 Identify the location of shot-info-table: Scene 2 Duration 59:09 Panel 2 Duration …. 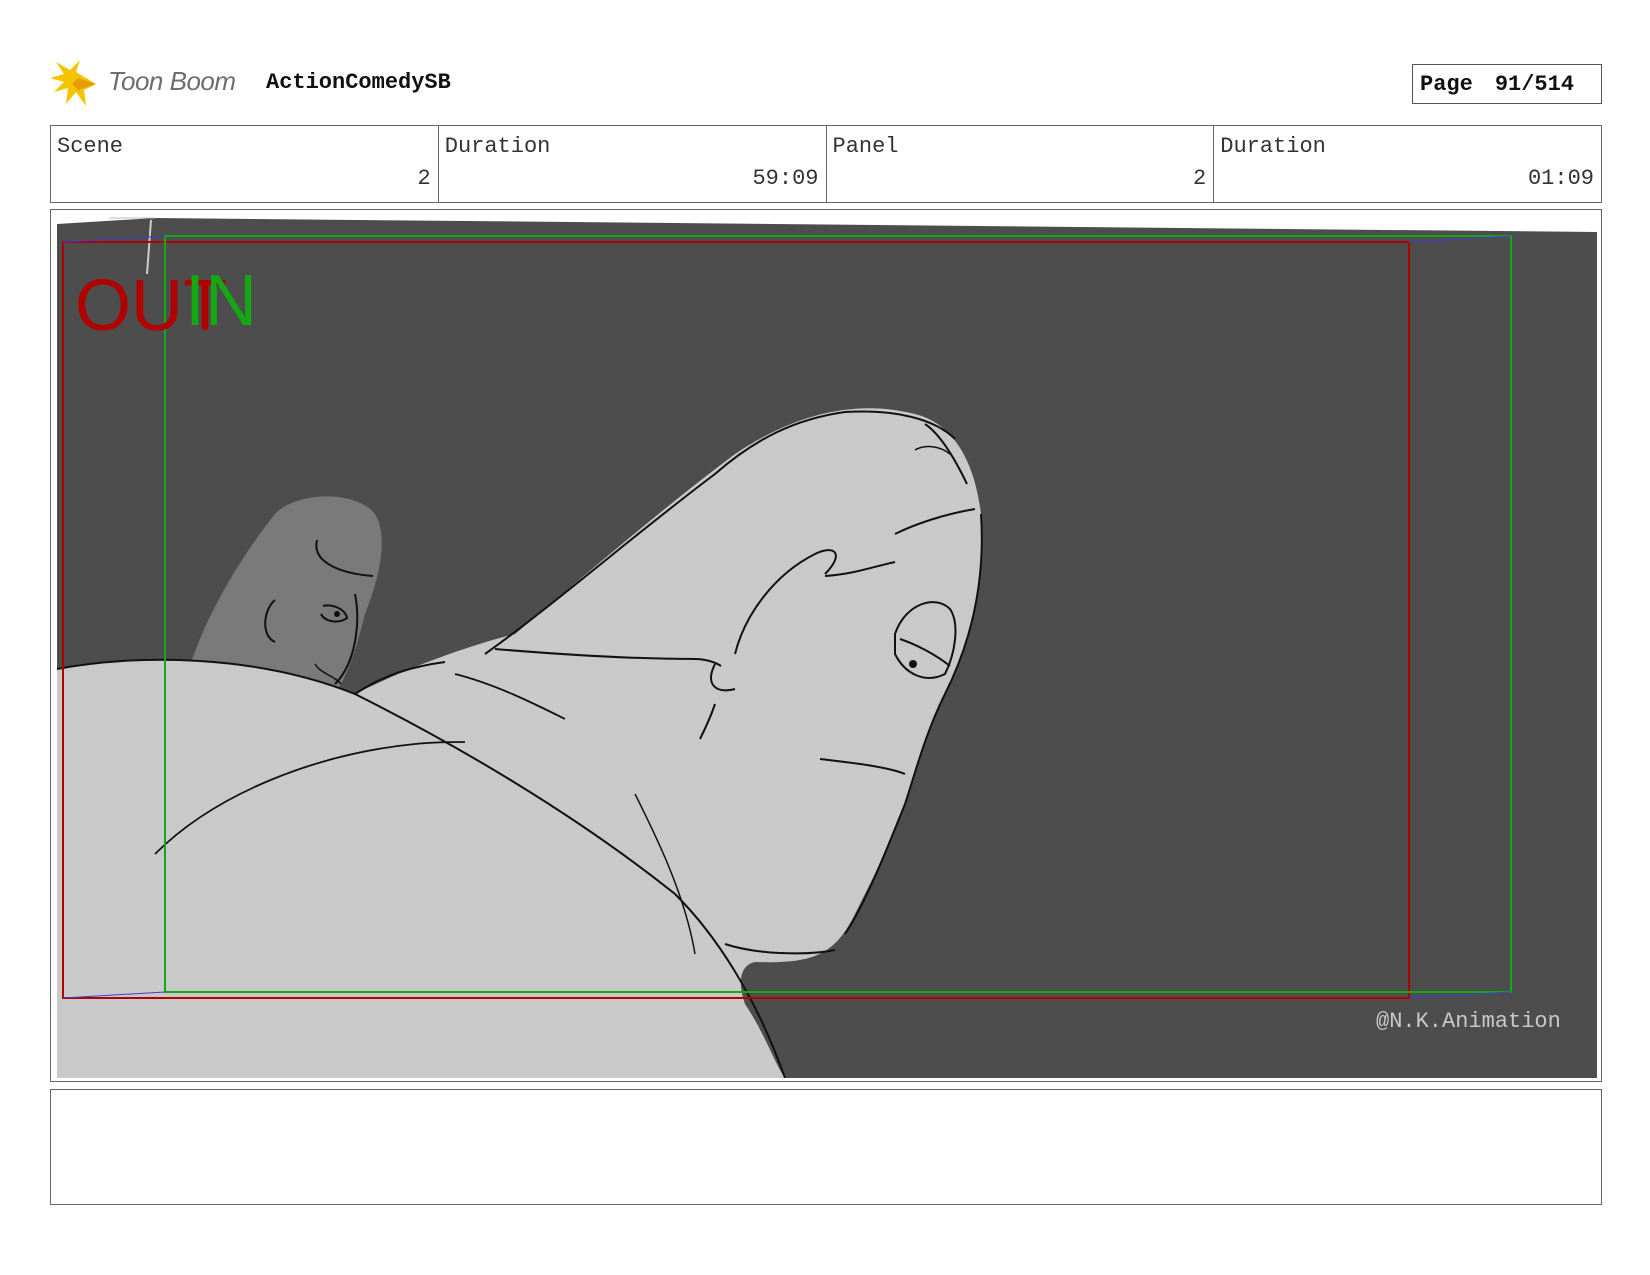
(826, 164).